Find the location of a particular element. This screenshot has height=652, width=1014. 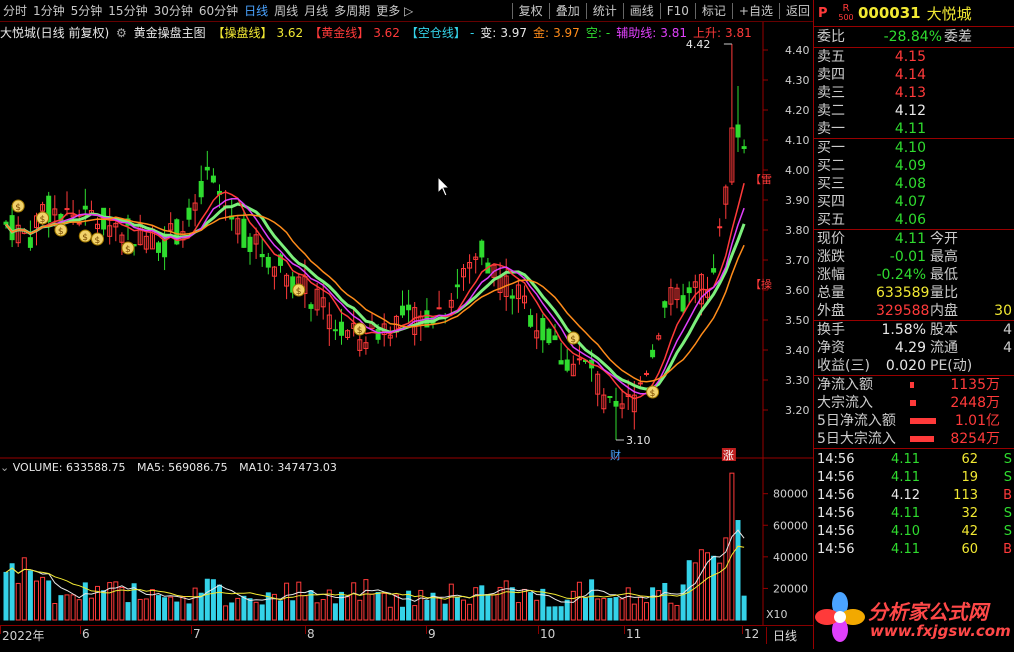

period-tab-10: 更多 ▷ is located at coordinates (394, 11).